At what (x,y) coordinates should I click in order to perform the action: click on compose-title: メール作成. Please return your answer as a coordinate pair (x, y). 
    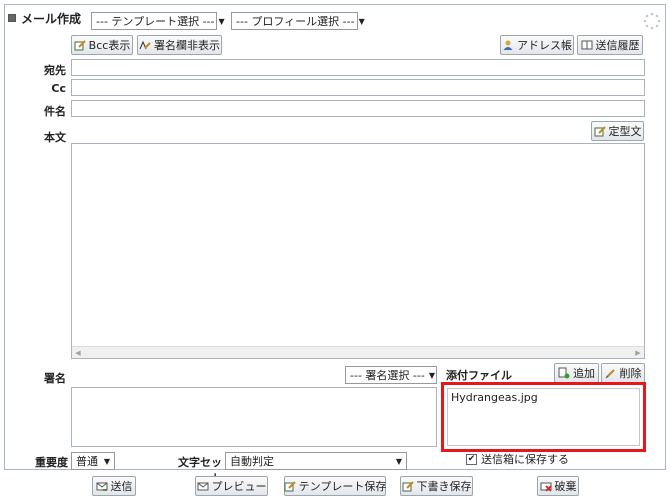
    Looking at the image, I should click on (44, 18).